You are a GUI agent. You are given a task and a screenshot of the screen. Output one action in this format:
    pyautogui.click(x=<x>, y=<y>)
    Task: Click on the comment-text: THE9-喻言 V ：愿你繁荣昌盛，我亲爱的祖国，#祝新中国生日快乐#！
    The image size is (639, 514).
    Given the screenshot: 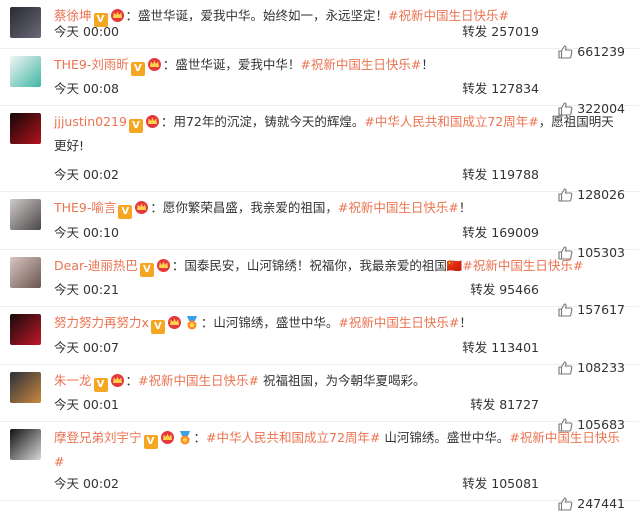 What is the action you would take?
    pyautogui.click(x=339, y=208)
    